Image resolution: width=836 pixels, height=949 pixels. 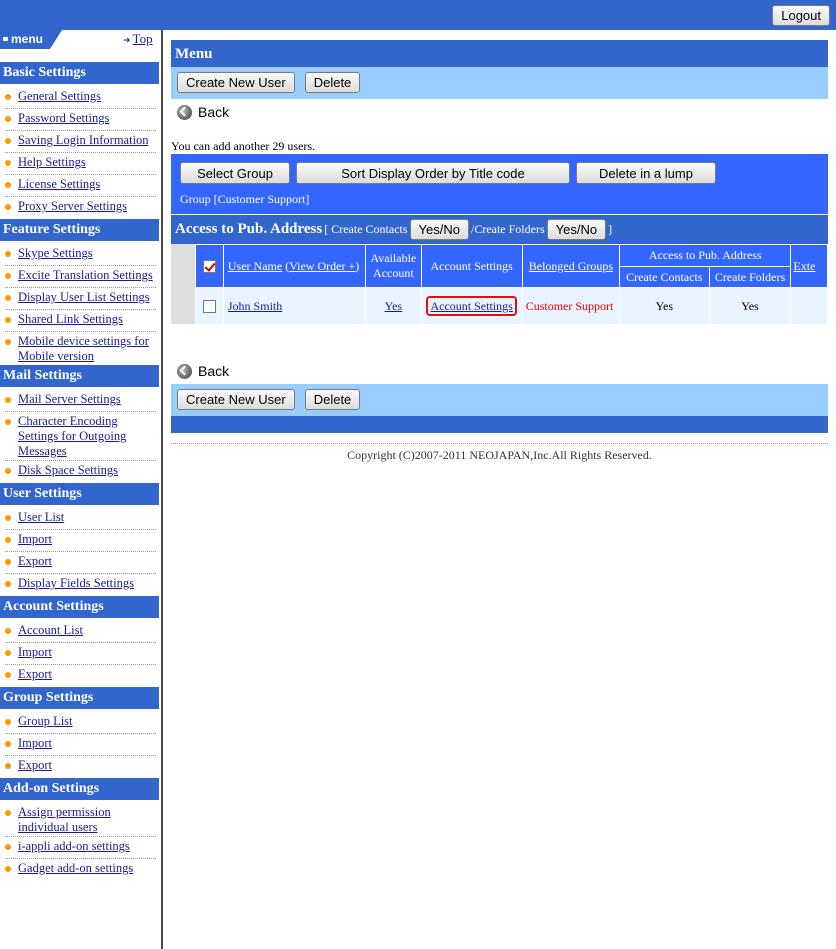 I want to click on select-group-button: Select Group, so click(x=235, y=173).